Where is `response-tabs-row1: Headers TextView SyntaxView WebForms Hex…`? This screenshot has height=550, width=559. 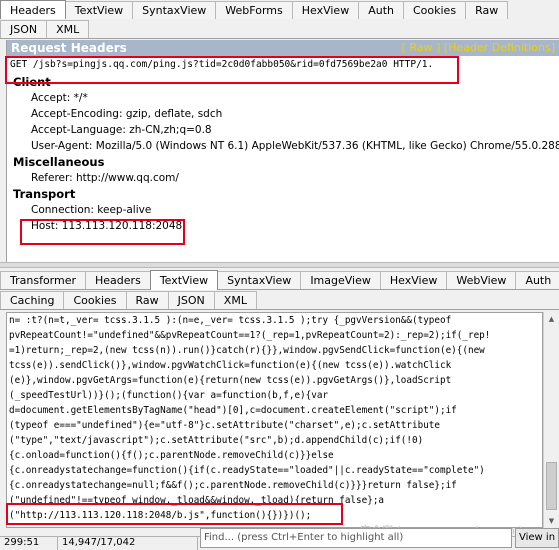
response-tabs-row1: Headers TextView SyntaxView WebForms Hex… is located at coordinates (279, 10).